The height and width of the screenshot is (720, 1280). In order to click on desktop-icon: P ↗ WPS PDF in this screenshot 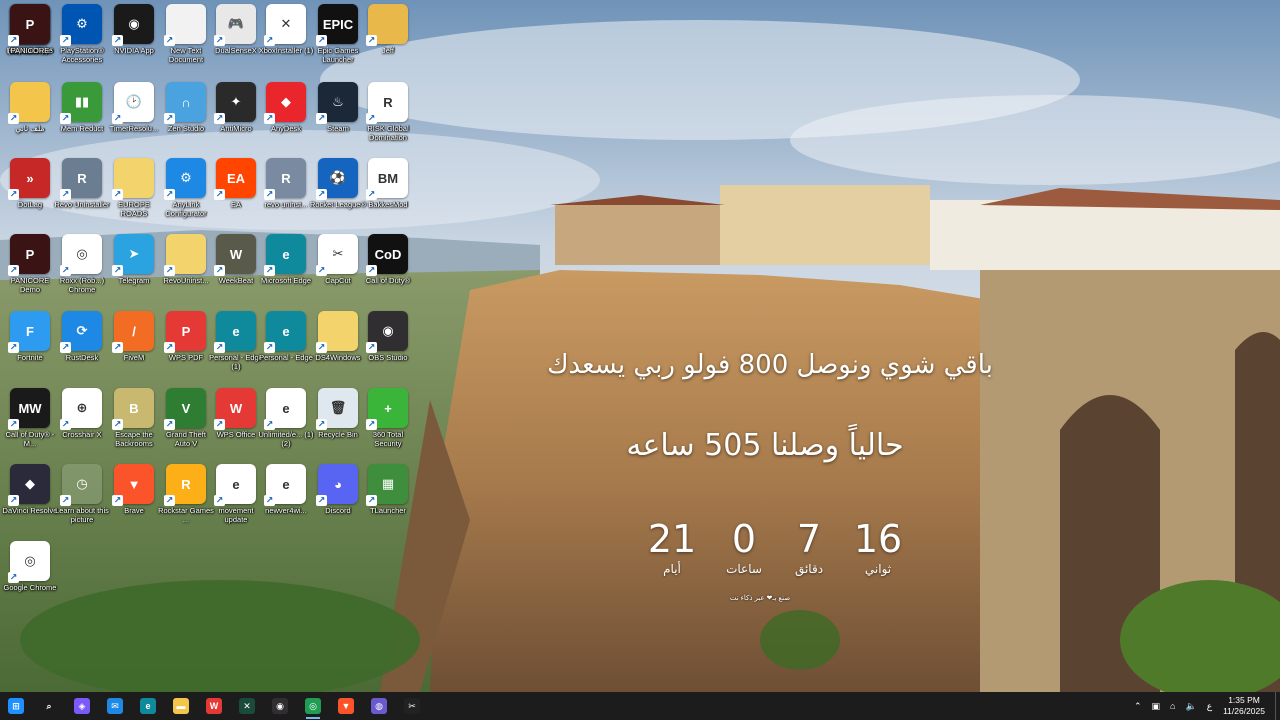, I will do `click(186, 336)`.